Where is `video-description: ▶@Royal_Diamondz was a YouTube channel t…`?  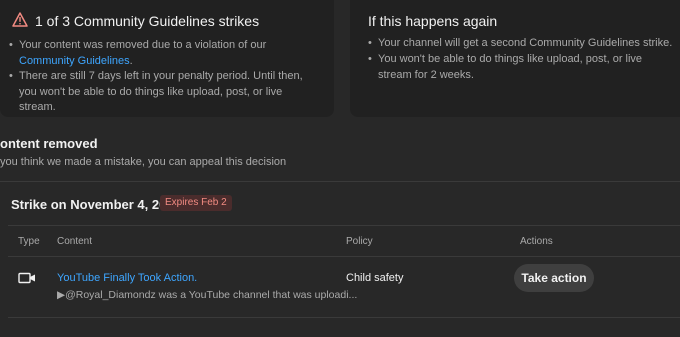 video-description: ▶@Royal_Diamondz was a YouTube channel t… is located at coordinates (207, 295).